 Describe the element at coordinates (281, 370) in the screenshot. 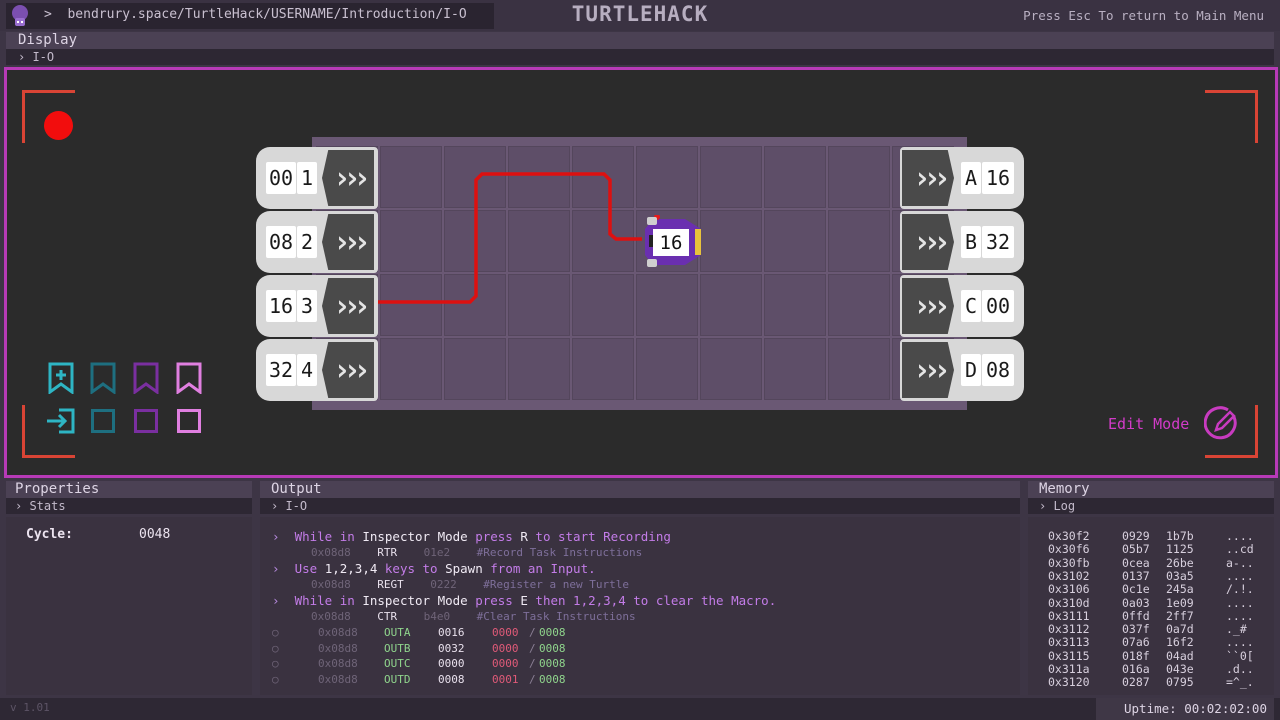

I see `input-4-address: 32` at that location.